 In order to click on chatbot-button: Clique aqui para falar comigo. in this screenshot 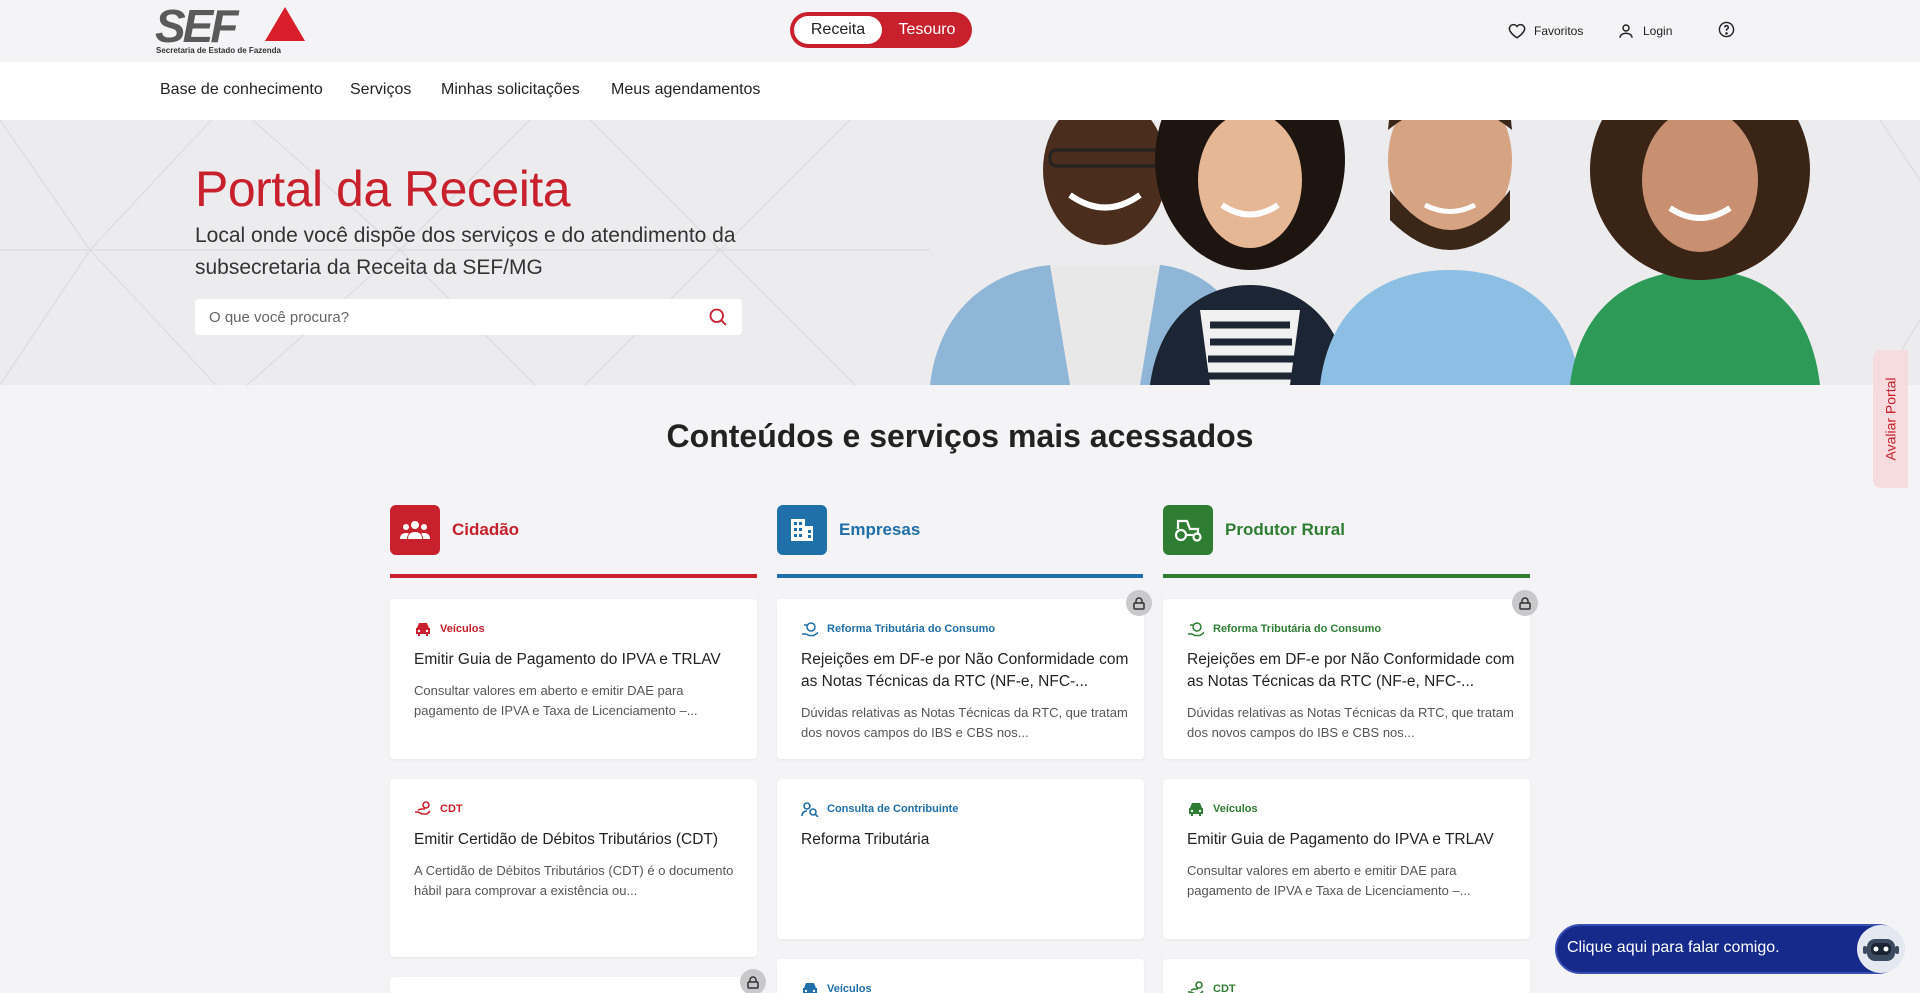, I will do `click(1730, 949)`.